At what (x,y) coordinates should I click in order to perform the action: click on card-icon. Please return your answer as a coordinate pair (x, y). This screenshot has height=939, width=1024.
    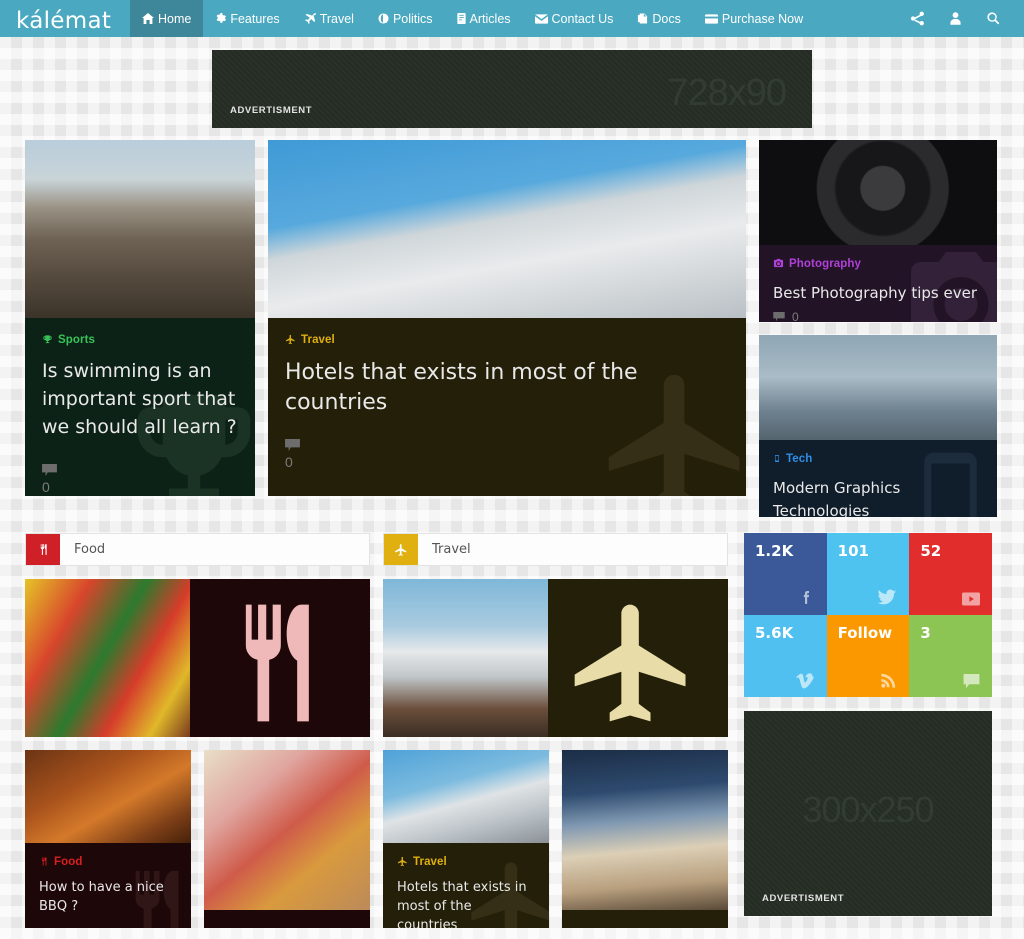
    Looking at the image, I should click on (711, 18).